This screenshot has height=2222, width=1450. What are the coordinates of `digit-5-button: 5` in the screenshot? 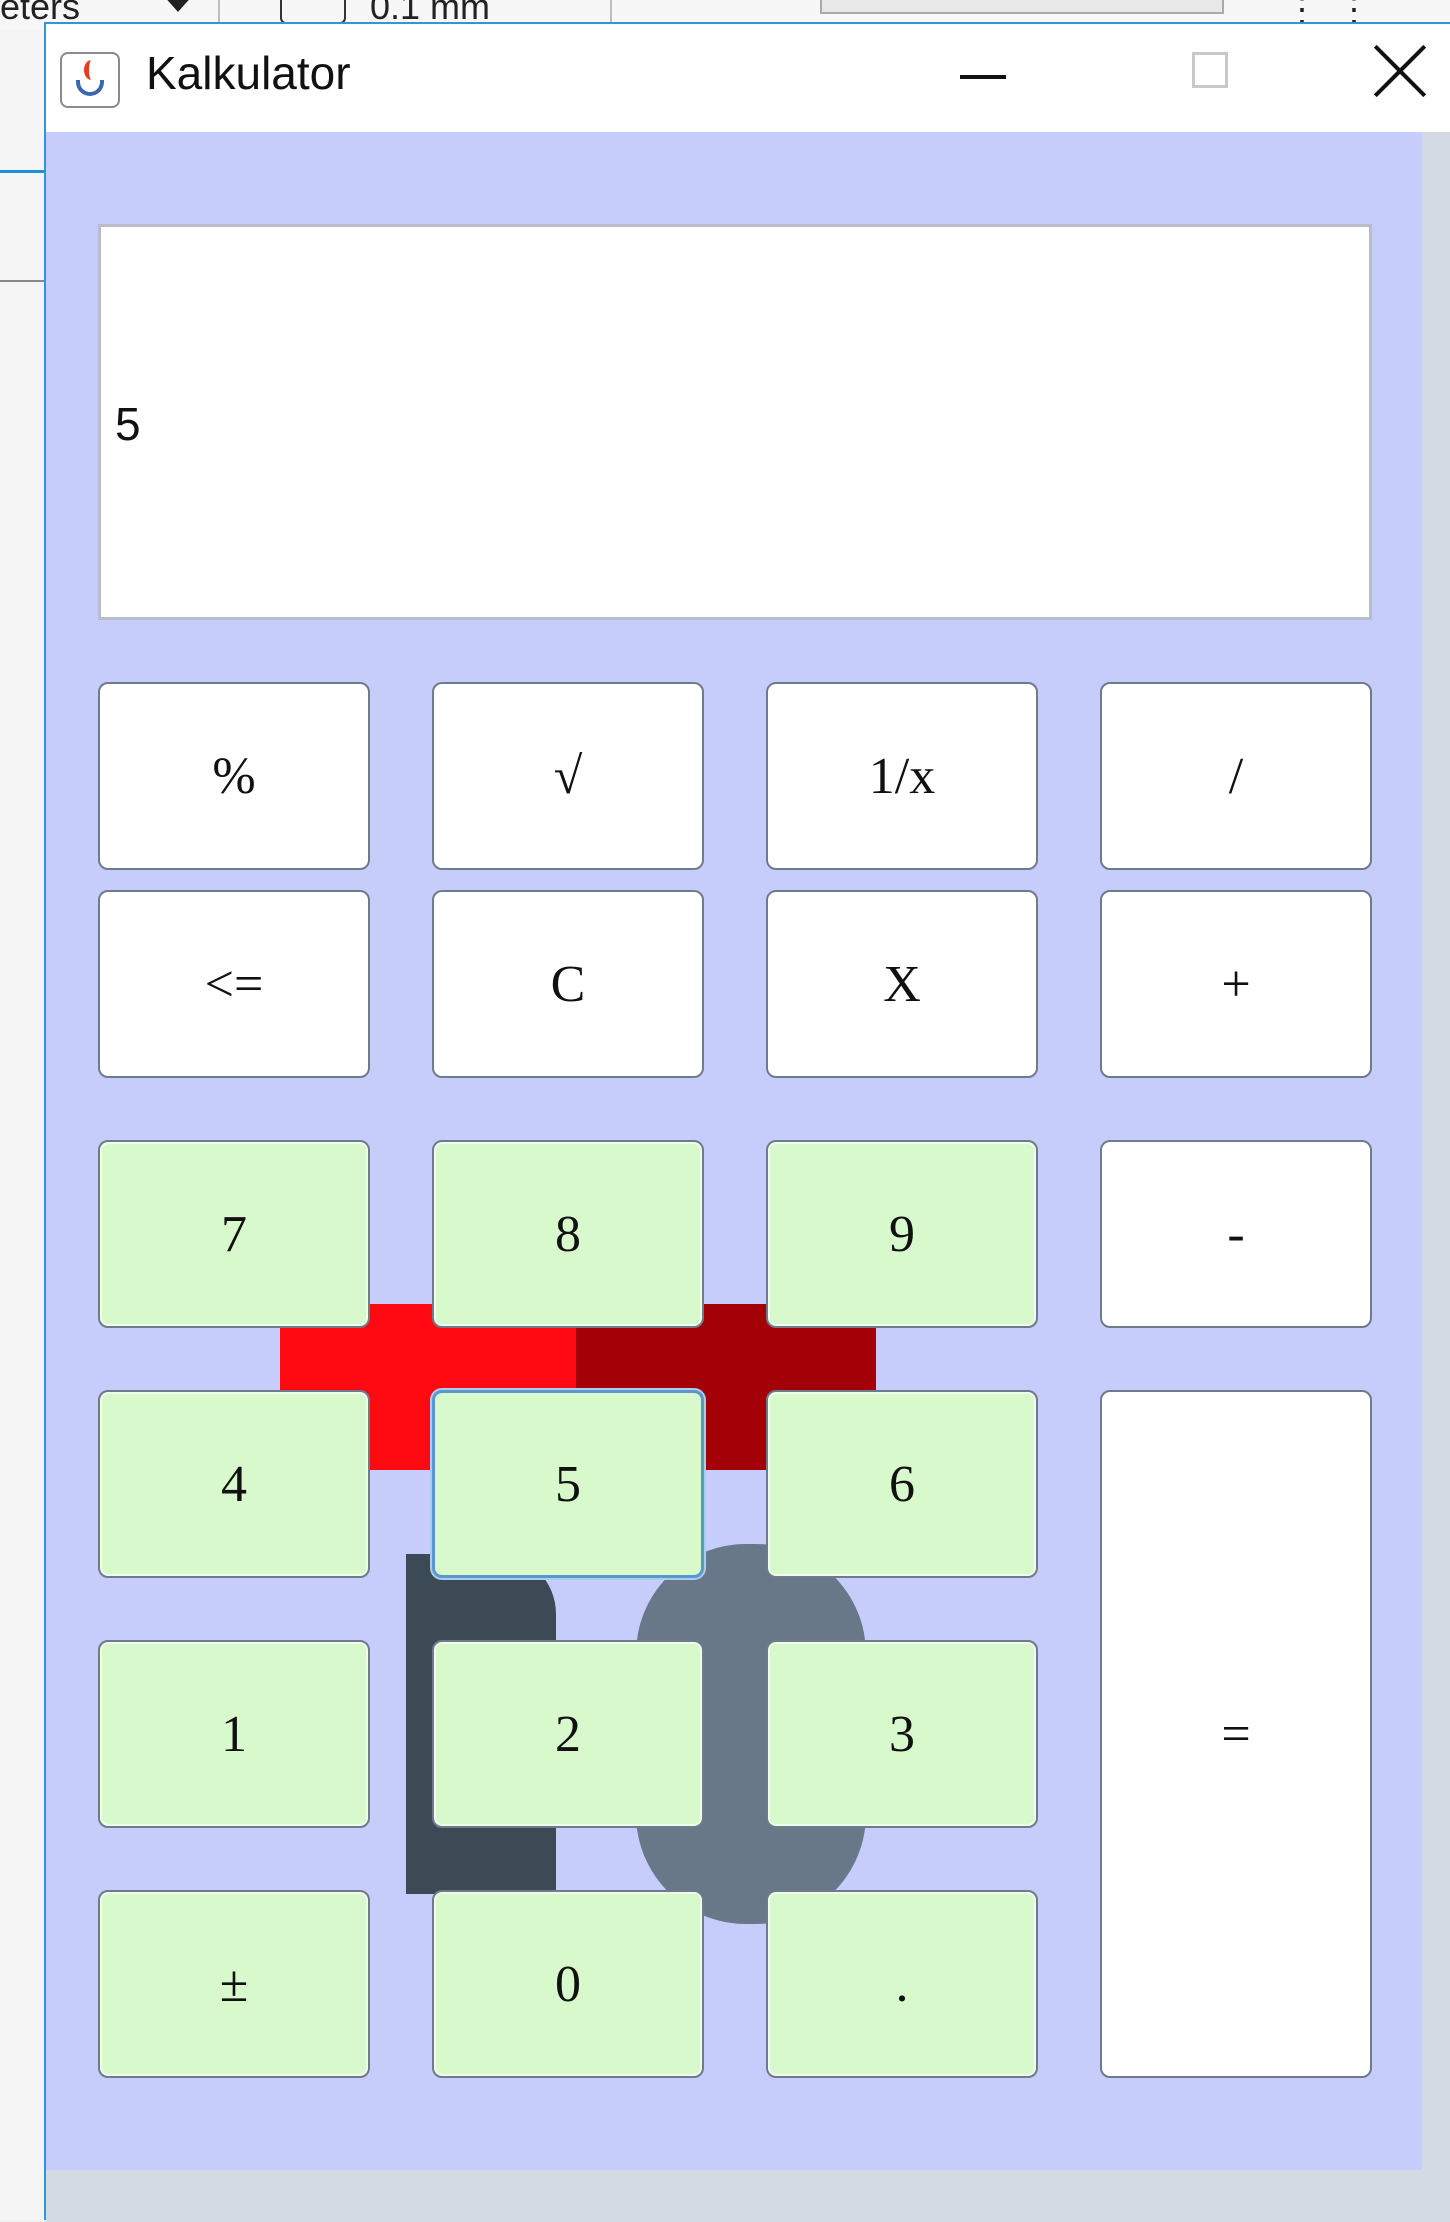 It's located at (568, 1484).